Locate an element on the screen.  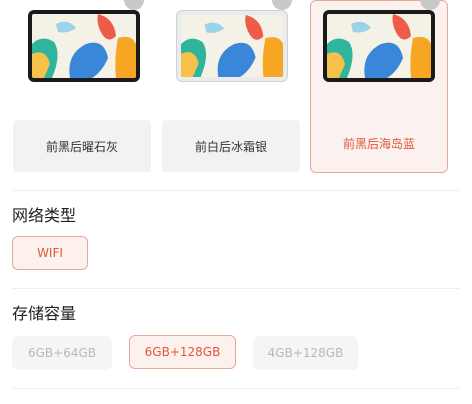
storage-option-6gb-128gb: 6GB+128GB is located at coordinates (182, 352).